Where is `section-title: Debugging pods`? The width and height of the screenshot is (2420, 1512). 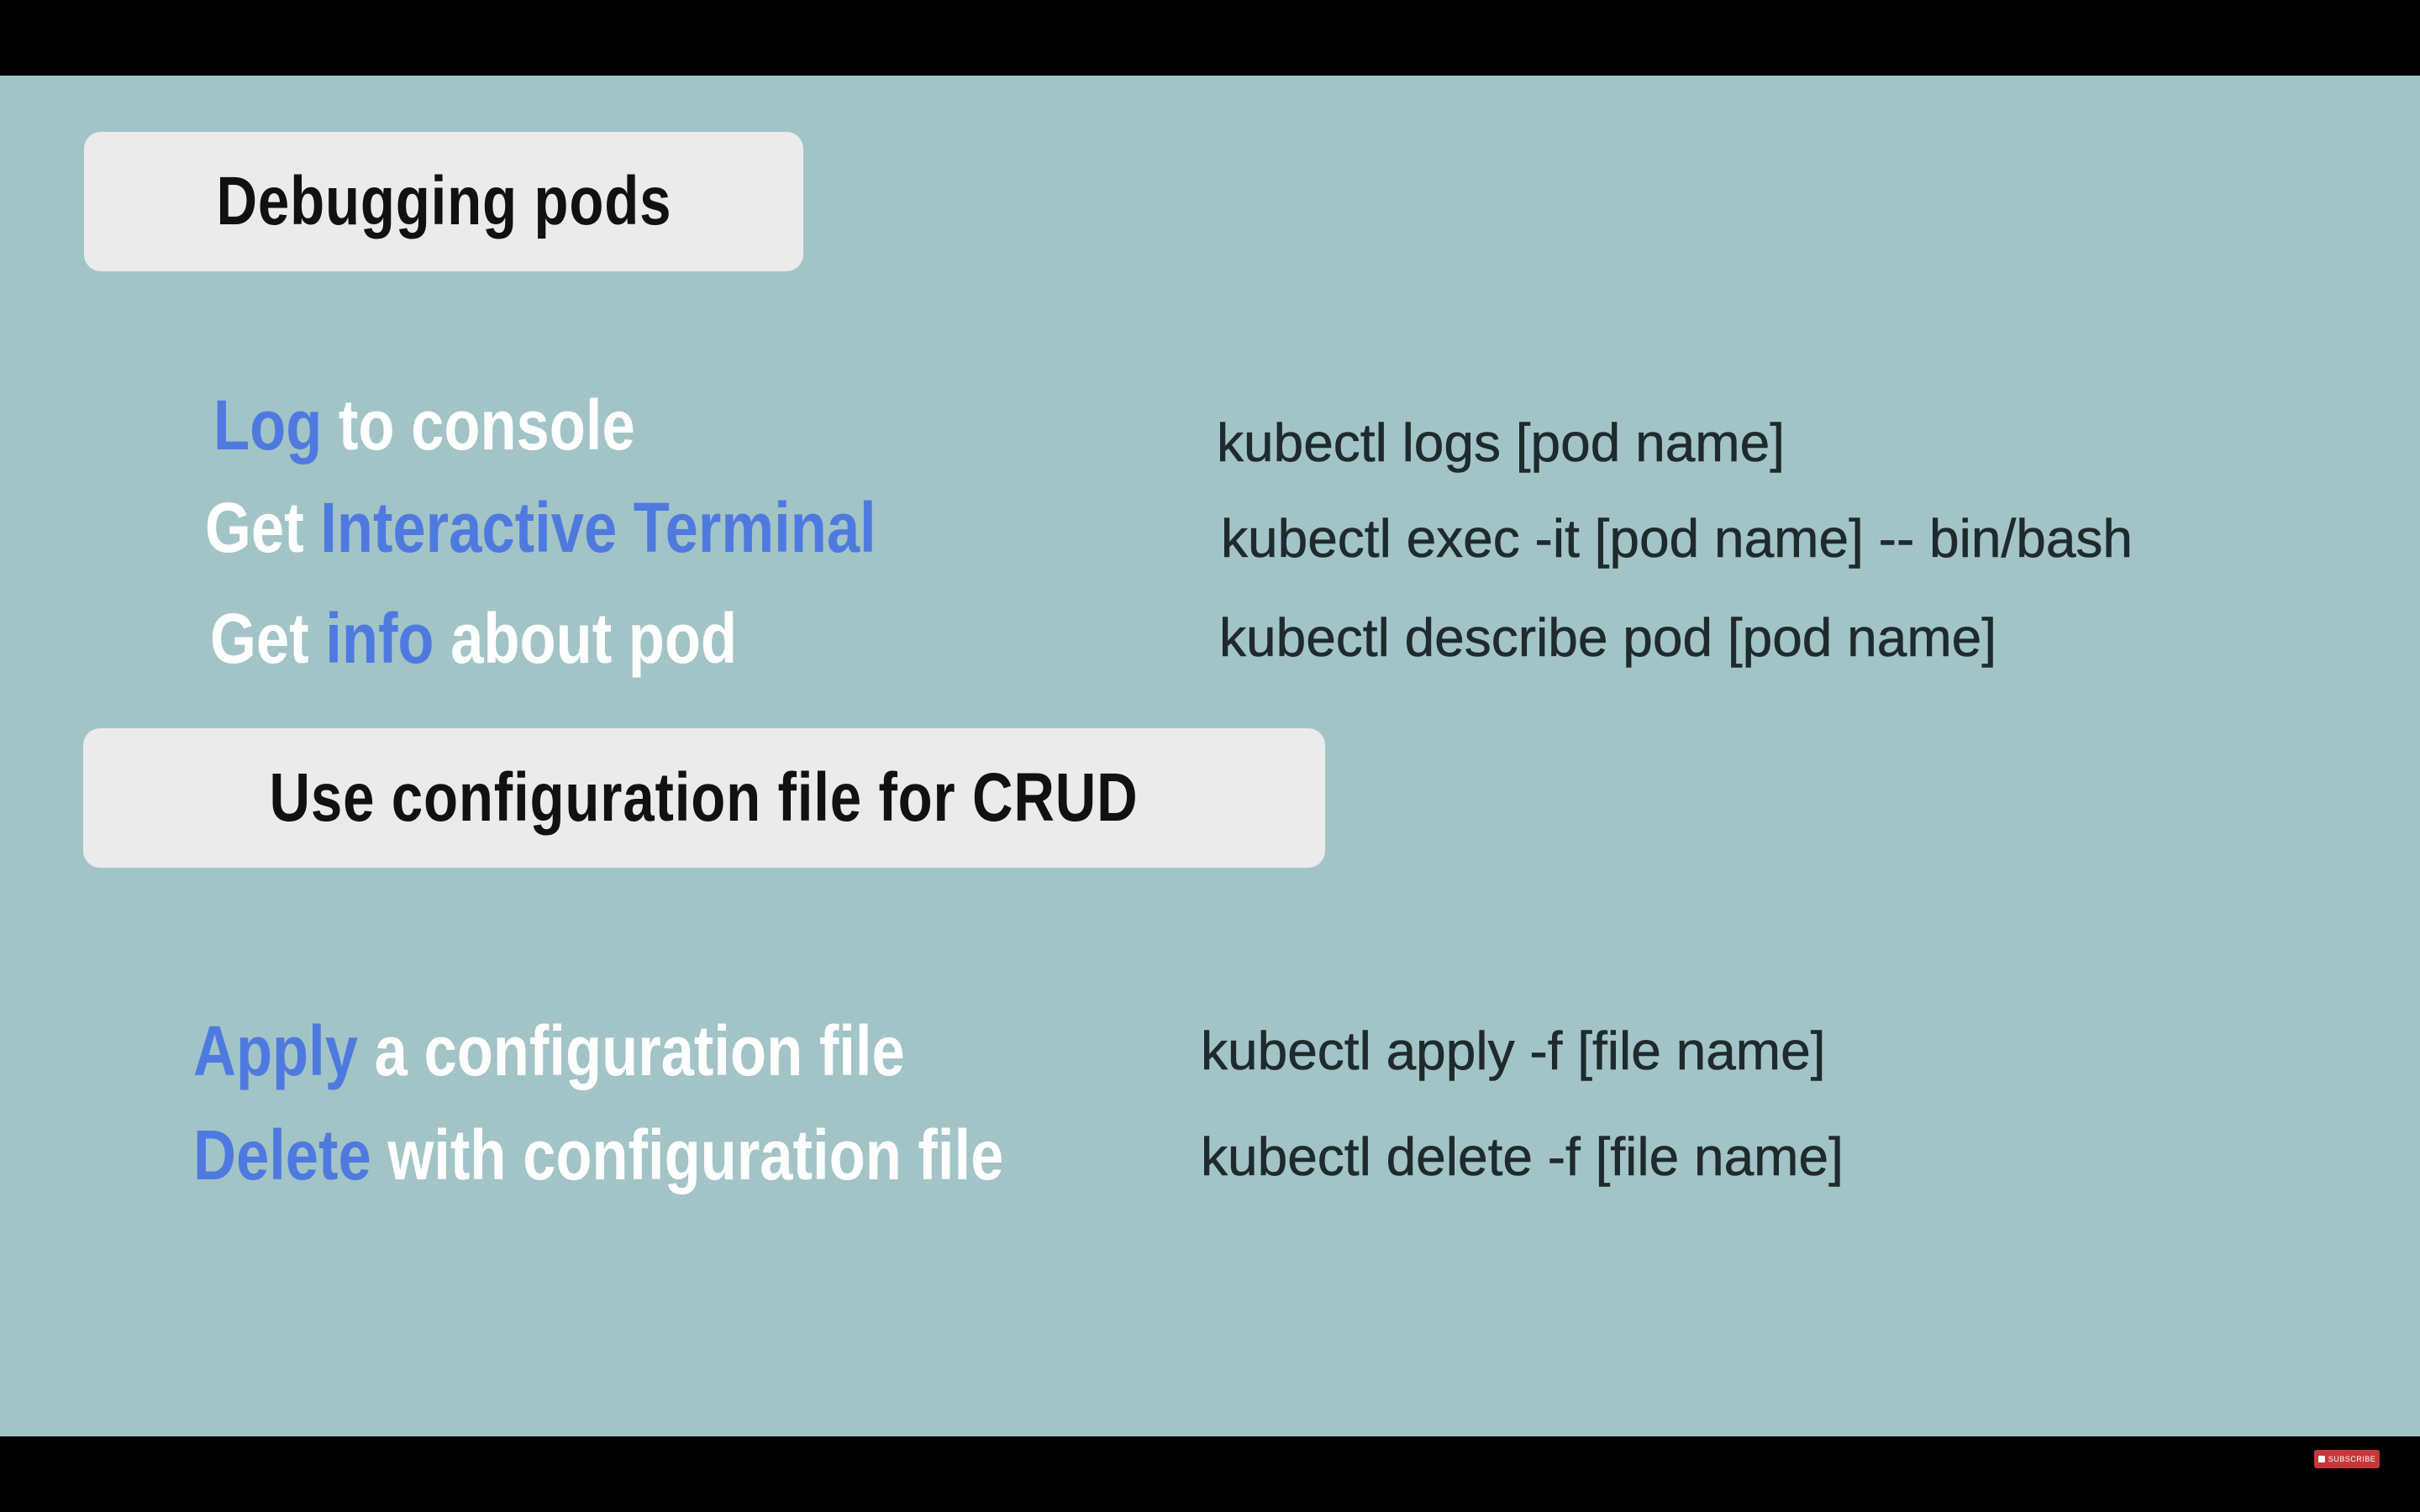
section-title: Debugging pods is located at coordinates (443, 201).